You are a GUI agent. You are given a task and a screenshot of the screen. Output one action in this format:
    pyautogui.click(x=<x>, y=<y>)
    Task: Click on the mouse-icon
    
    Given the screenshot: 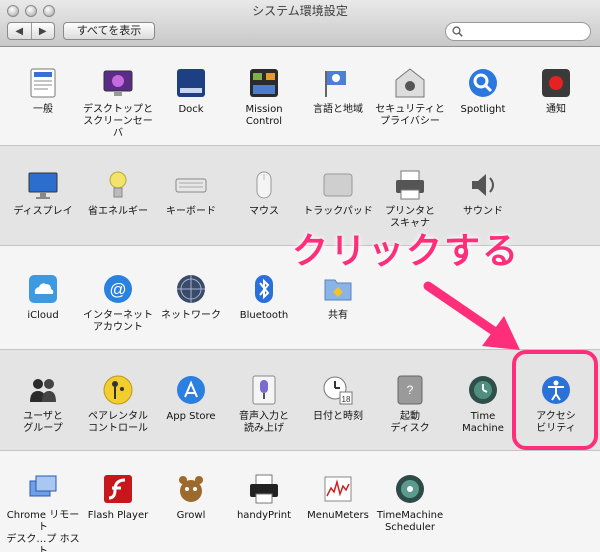 What is the action you would take?
    pyautogui.click(x=264, y=185)
    